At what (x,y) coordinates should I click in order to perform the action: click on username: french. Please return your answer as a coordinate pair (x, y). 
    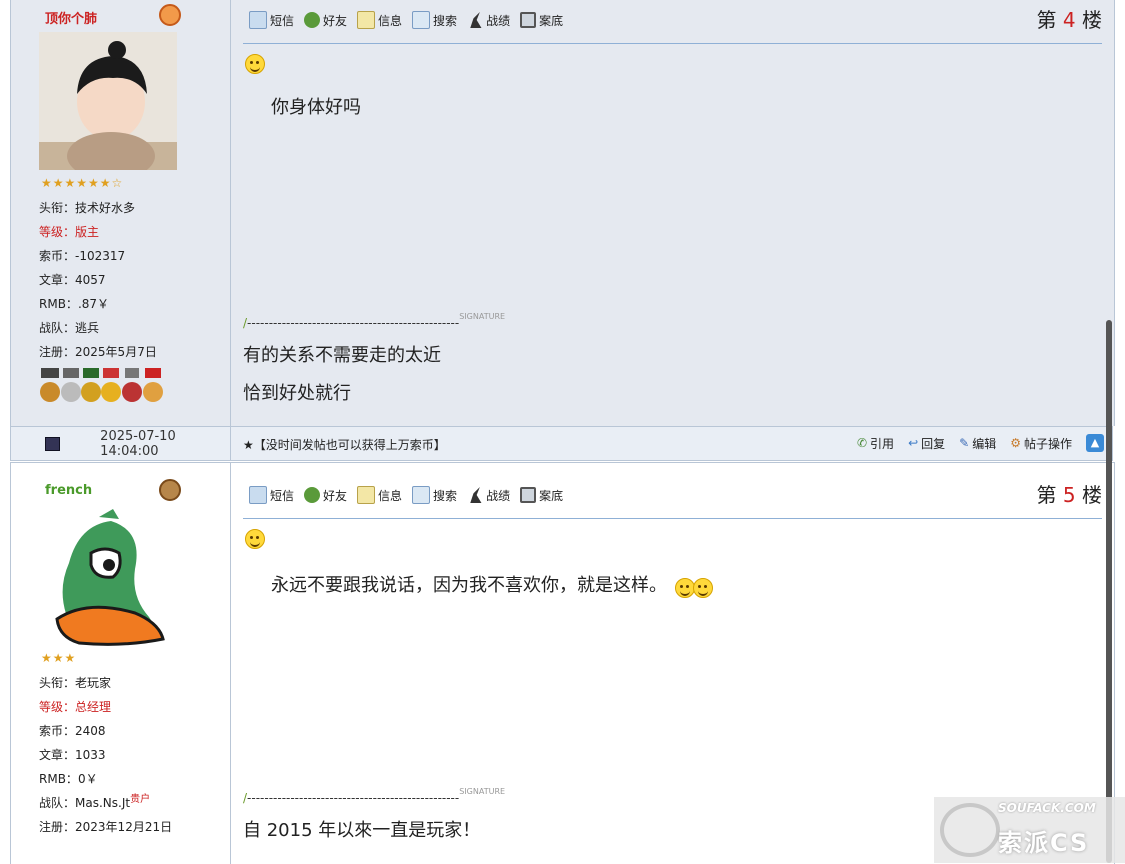
    Looking at the image, I should click on (68, 490).